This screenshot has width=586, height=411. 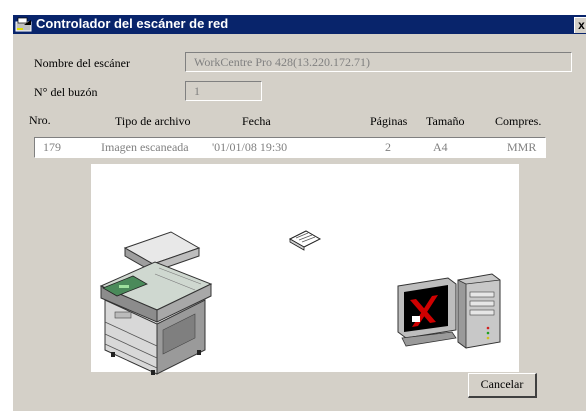 I want to click on column-header-tamano: Tamaño, so click(x=445, y=121).